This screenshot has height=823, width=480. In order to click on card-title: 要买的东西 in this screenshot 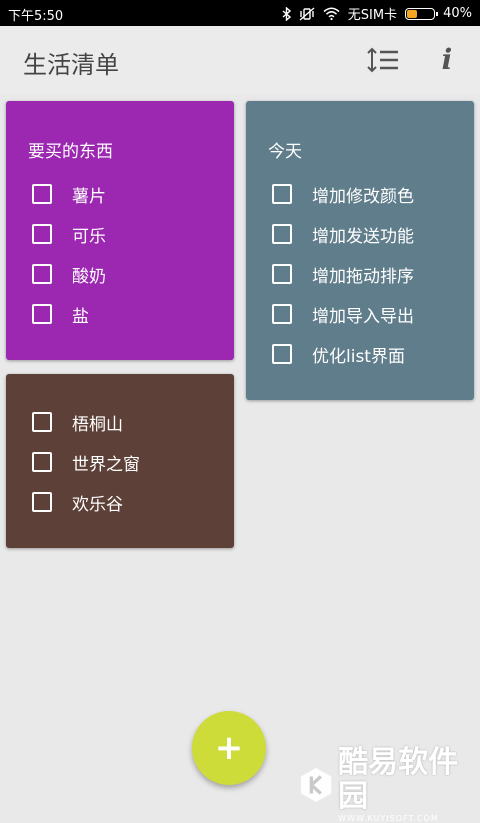, I will do `click(70, 152)`.